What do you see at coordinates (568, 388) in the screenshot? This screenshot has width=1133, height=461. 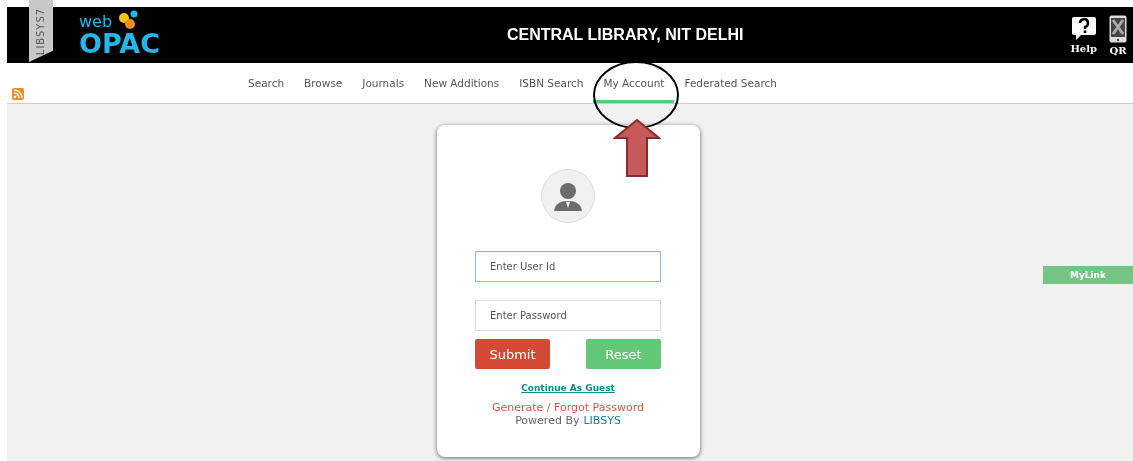 I see `continue-as-guest-link: Continue As Guest` at bounding box center [568, 388].